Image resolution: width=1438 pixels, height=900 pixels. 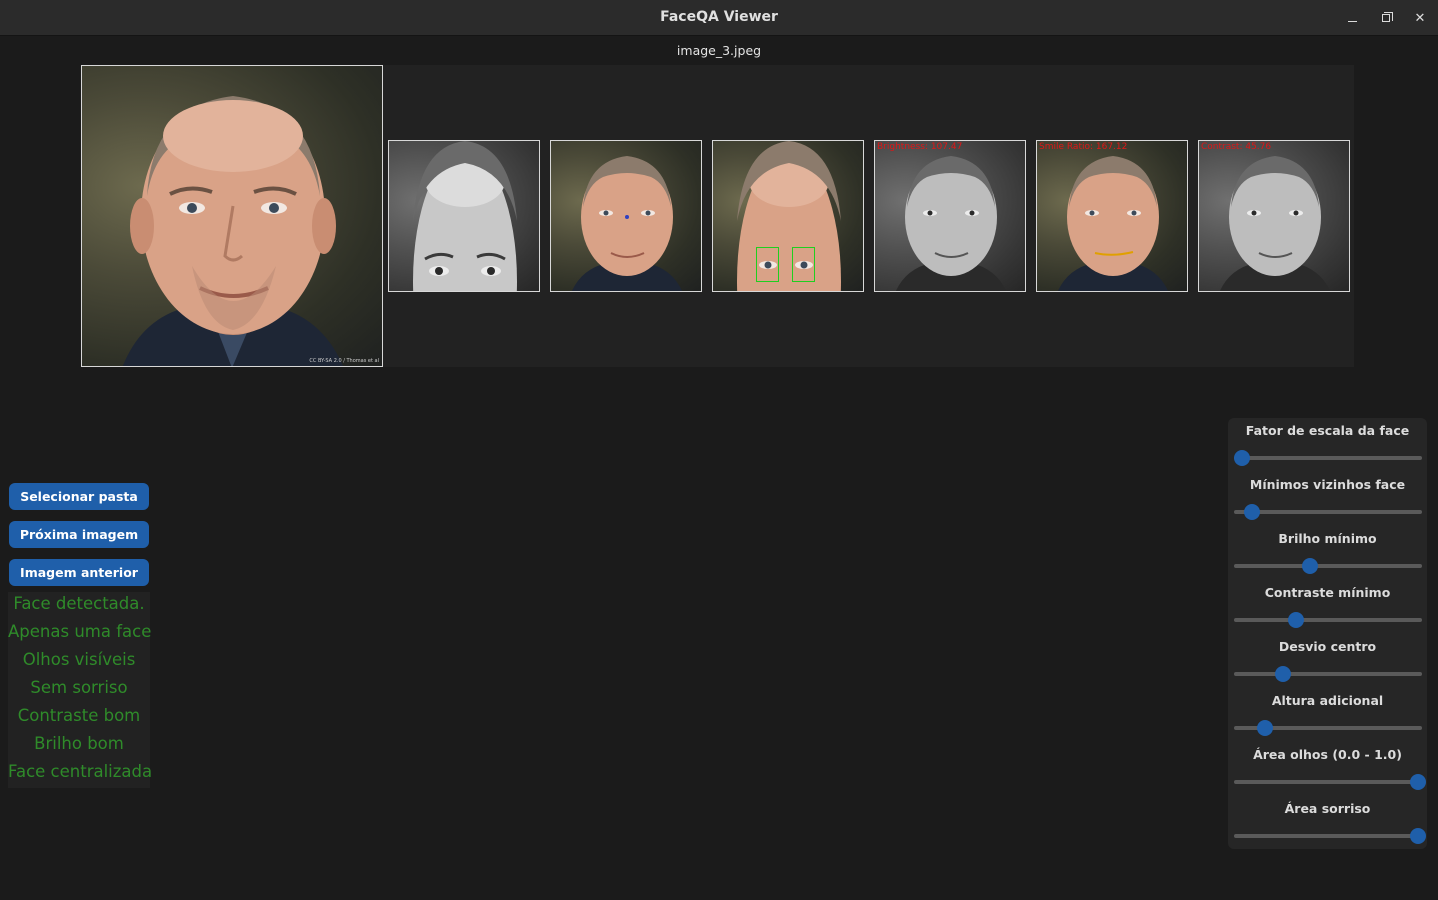 What do you see at coordinates (1327, 430) in the screenshot?
I see `slider-label: Fator de escala da face` at bounding box center [1327, 430].